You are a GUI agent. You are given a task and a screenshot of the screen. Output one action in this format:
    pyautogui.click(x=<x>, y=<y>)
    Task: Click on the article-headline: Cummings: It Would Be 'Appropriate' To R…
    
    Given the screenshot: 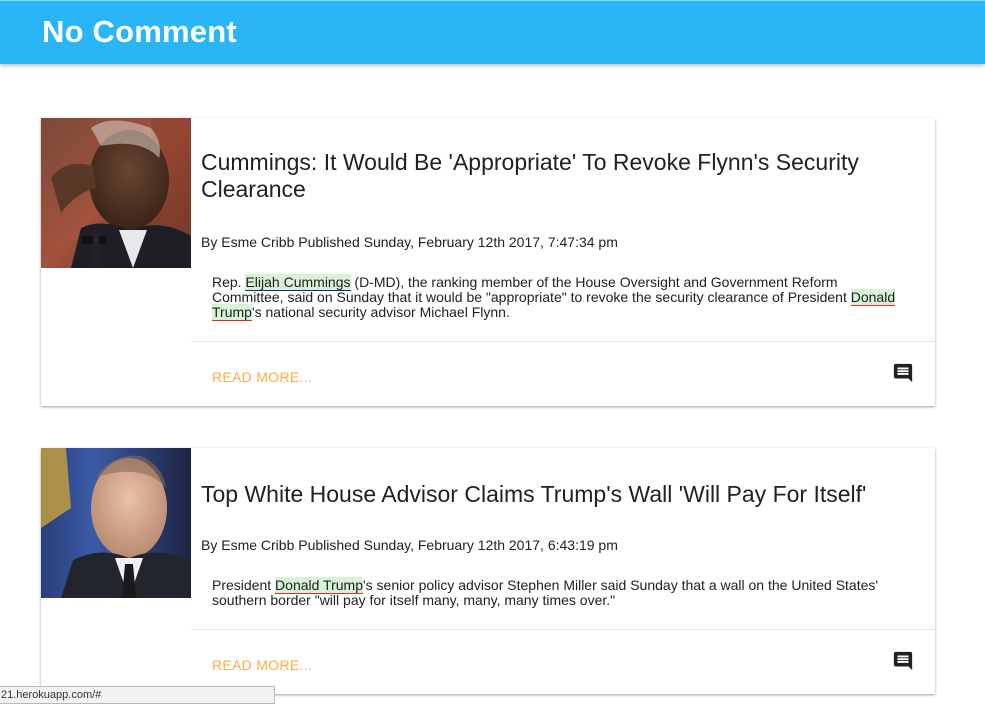 What is the action you would take?
    pyautogui.click(x=556, y=176)
    